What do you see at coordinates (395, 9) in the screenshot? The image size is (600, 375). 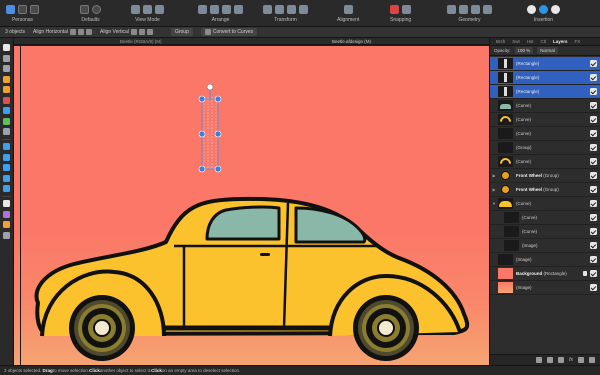 I see `snapping-magnet-icon` at bounding box center [395, 9].